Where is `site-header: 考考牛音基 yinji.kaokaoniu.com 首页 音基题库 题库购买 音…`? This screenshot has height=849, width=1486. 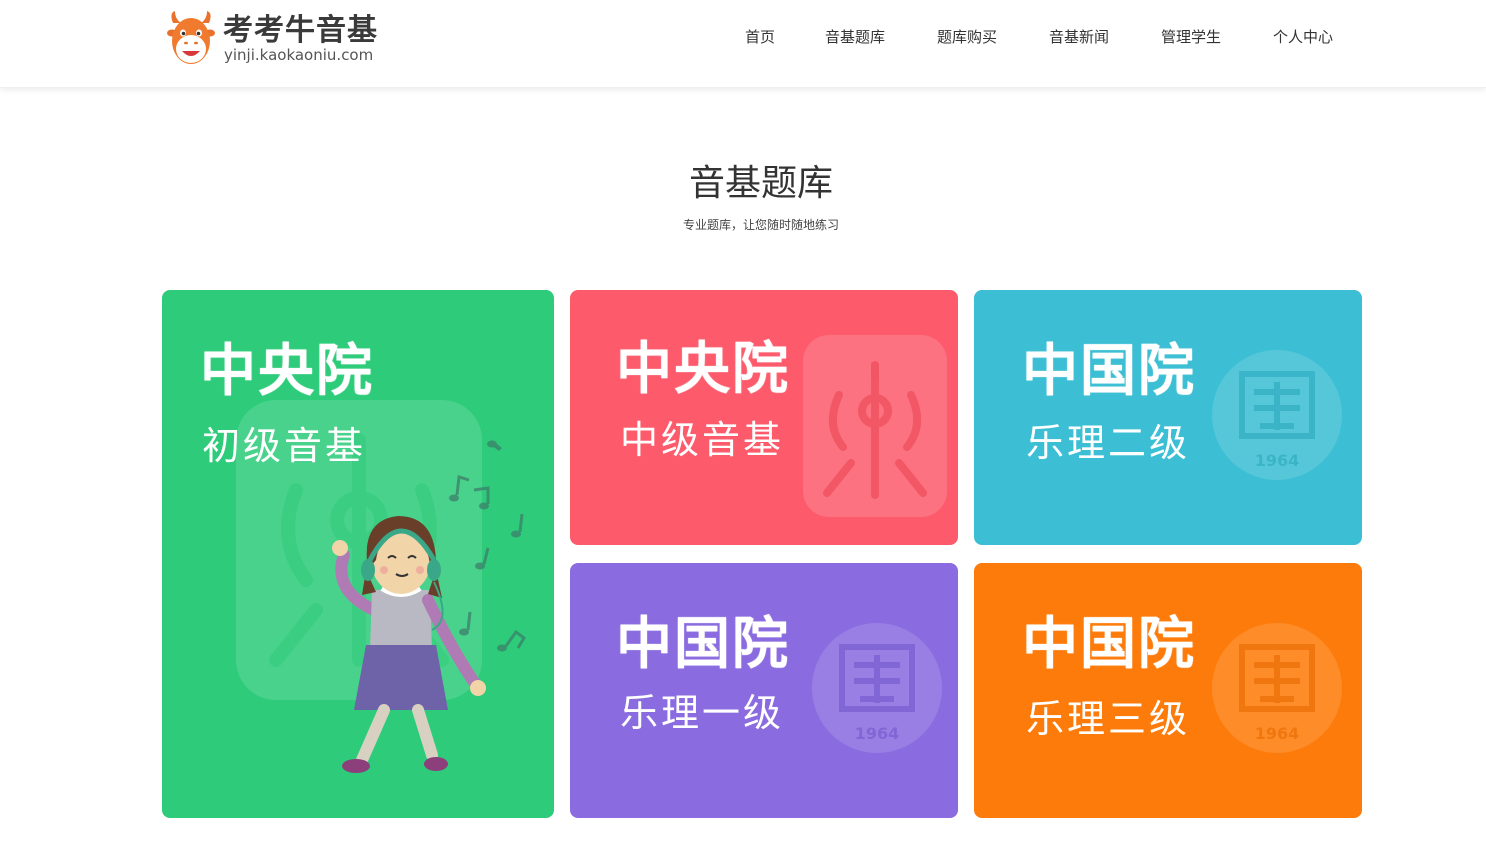 site-header: 考考牛音基 yinji.kaokaoniu.com 首页 音基题库 题库购买 音… is located at coordinates (743, 44).